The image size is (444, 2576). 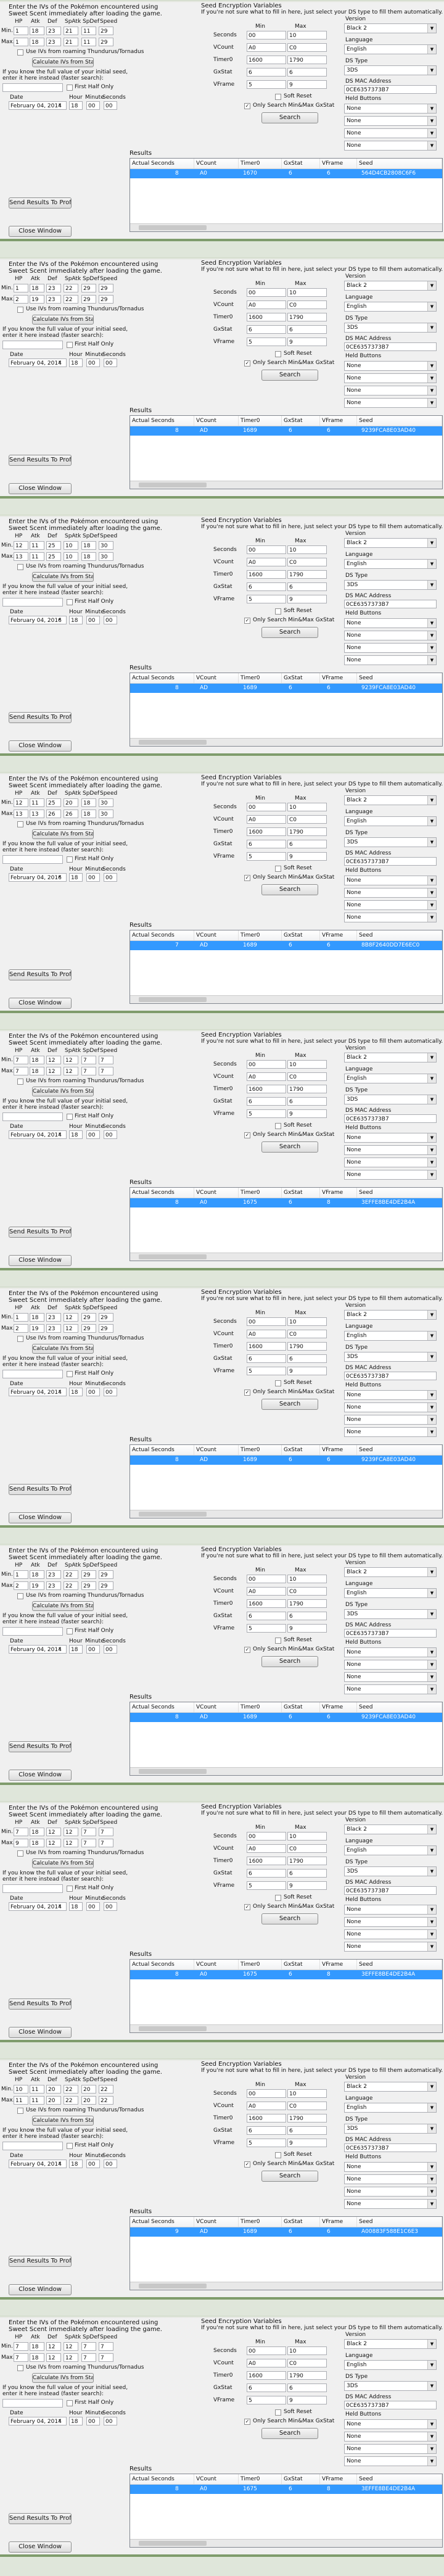 What do you see at coordinates (53, 299) in the screenshot?
I see `max-def-field: 23` at bounding box center [53, 299].